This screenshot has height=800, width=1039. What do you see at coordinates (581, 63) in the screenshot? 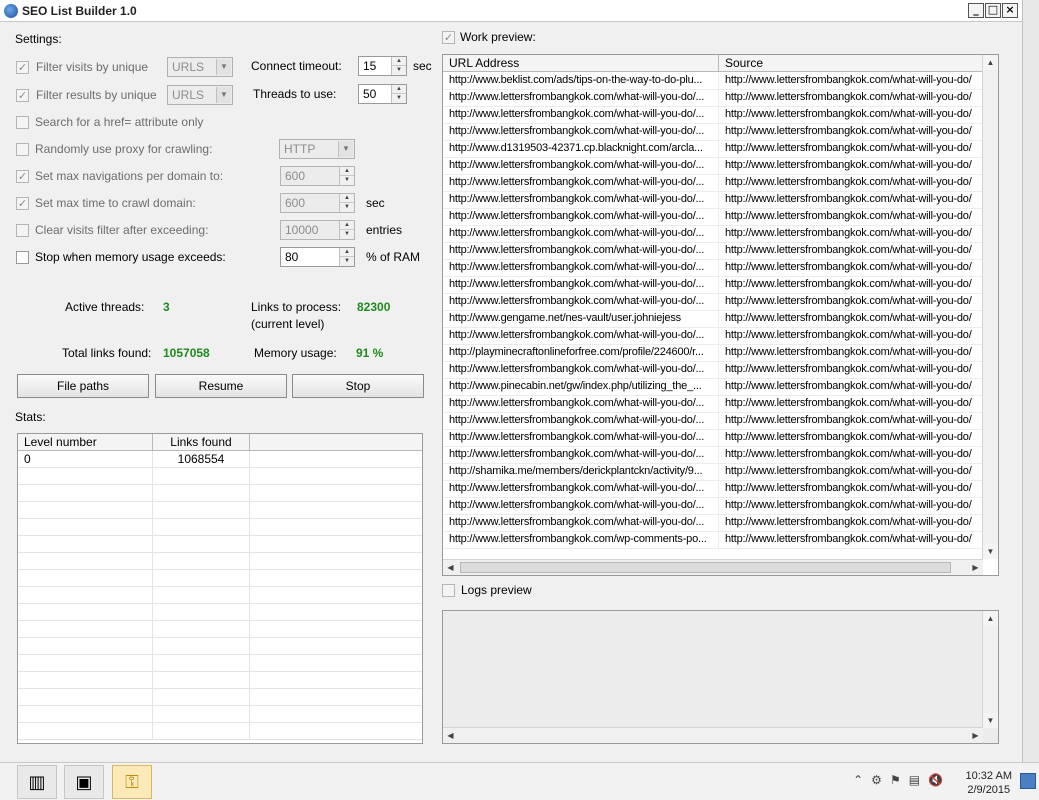
I see `url-address-header: URL Address` at bounding box center [581, 63].